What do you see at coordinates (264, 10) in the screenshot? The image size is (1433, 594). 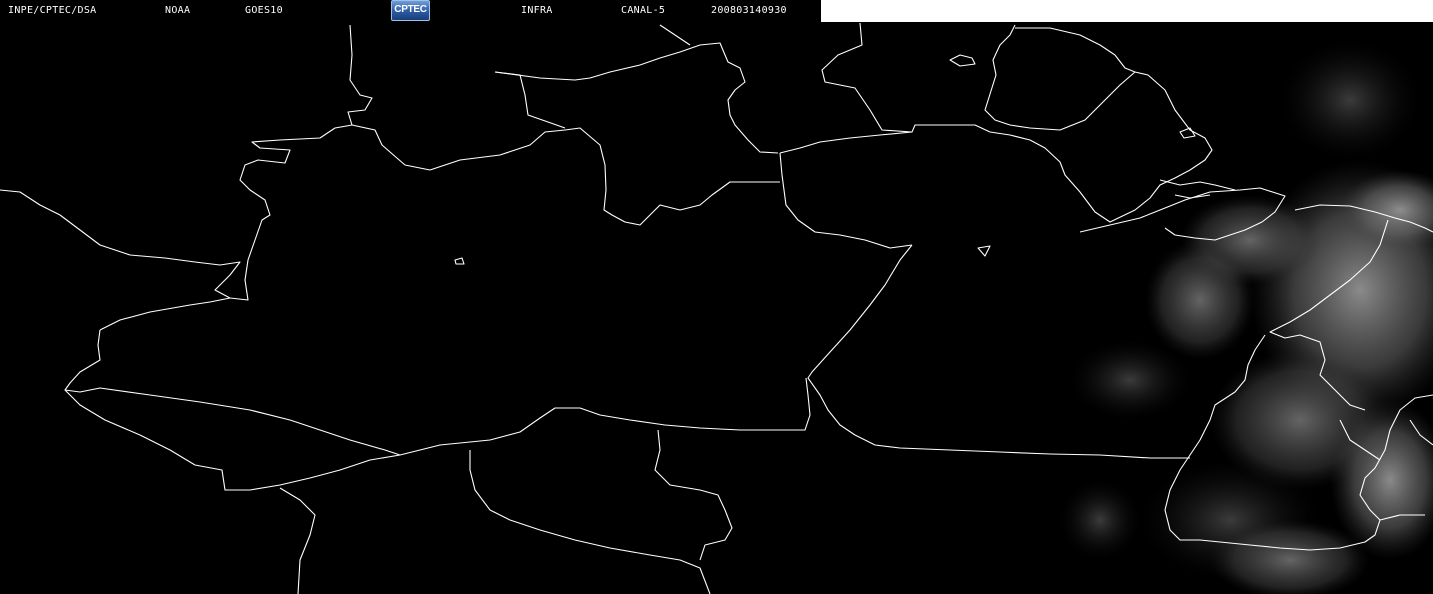 I see `header-satellite: GOES10` at bounding box center [264, 10].